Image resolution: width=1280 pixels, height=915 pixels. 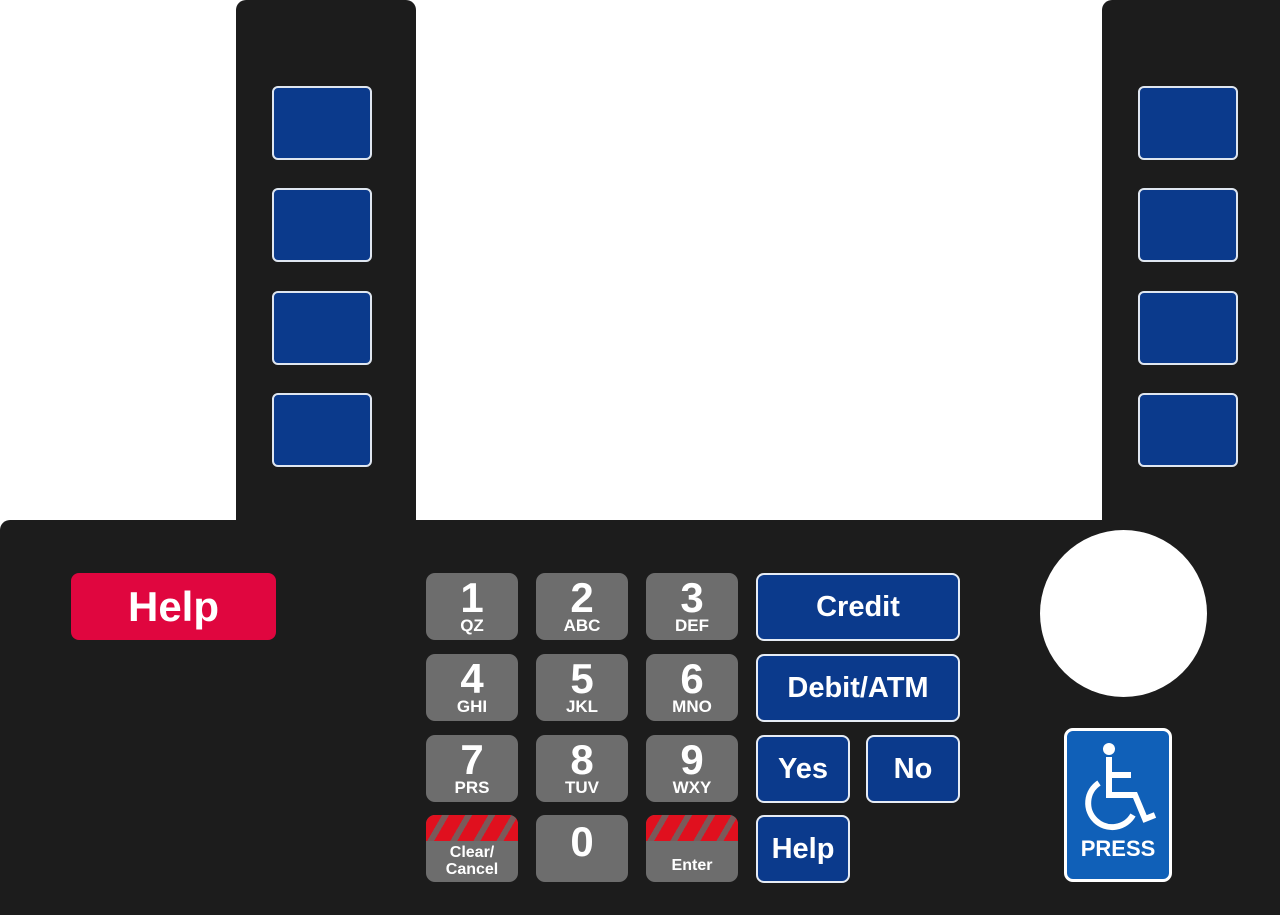 I want to click on clear-cancel-key: Clear/ Cancel, so click(x=472, y=848).